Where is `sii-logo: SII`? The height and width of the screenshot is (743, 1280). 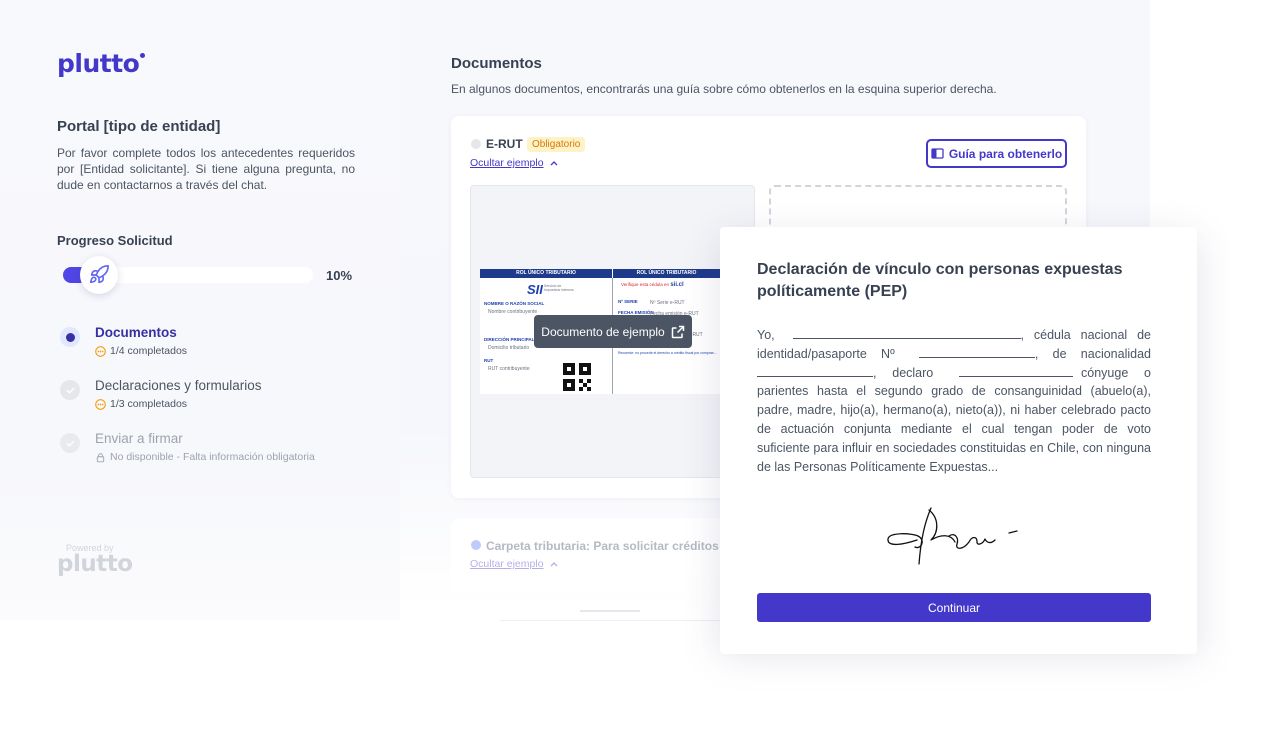 sii-logo: SII is located at coordinates (535, 289).